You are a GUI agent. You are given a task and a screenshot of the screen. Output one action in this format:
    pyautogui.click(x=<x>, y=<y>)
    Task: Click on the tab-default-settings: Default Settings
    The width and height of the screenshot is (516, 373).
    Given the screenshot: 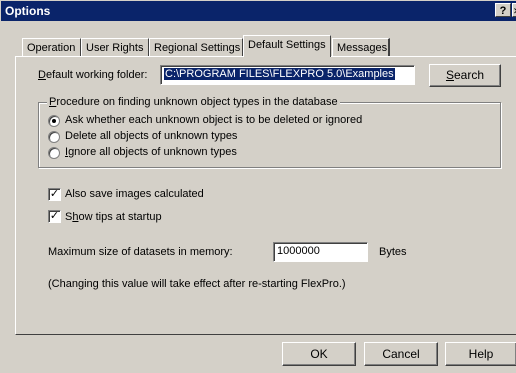 What is the action you would take?
    pyautogui.click(x=287, y=46)
    